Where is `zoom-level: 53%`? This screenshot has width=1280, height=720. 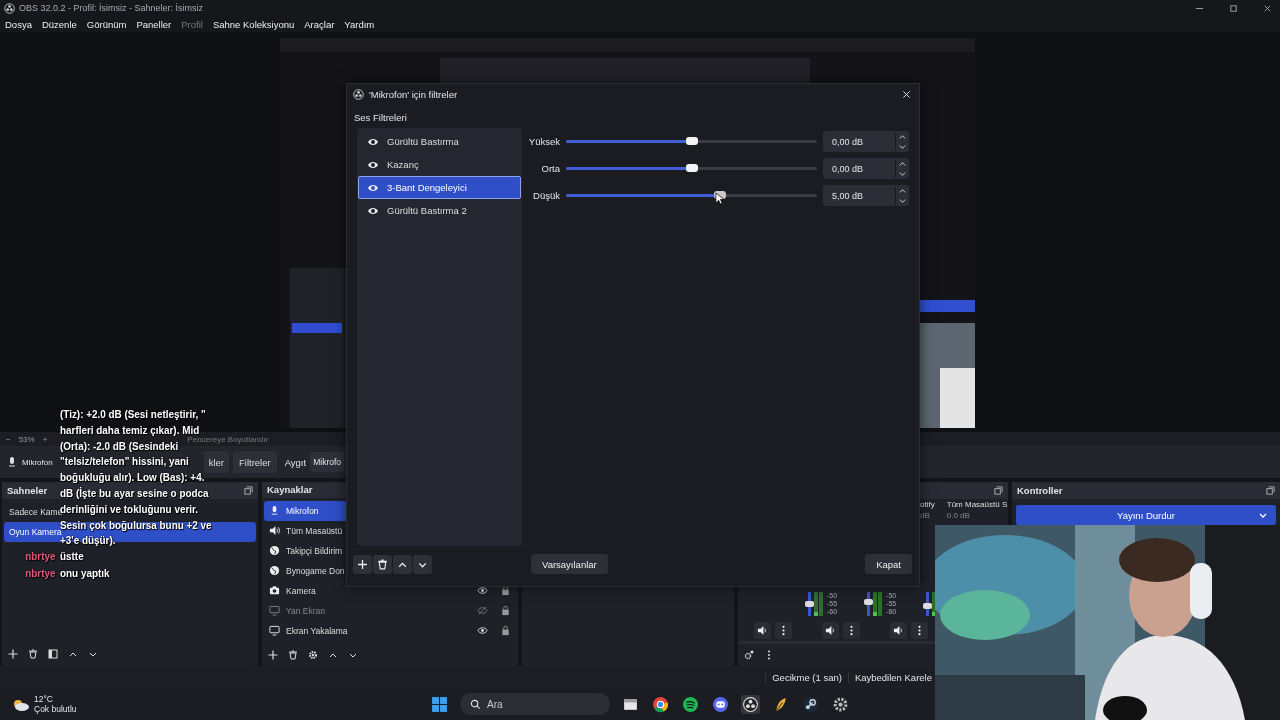 zoom-level: 53% is located at coordinates (26, 439).